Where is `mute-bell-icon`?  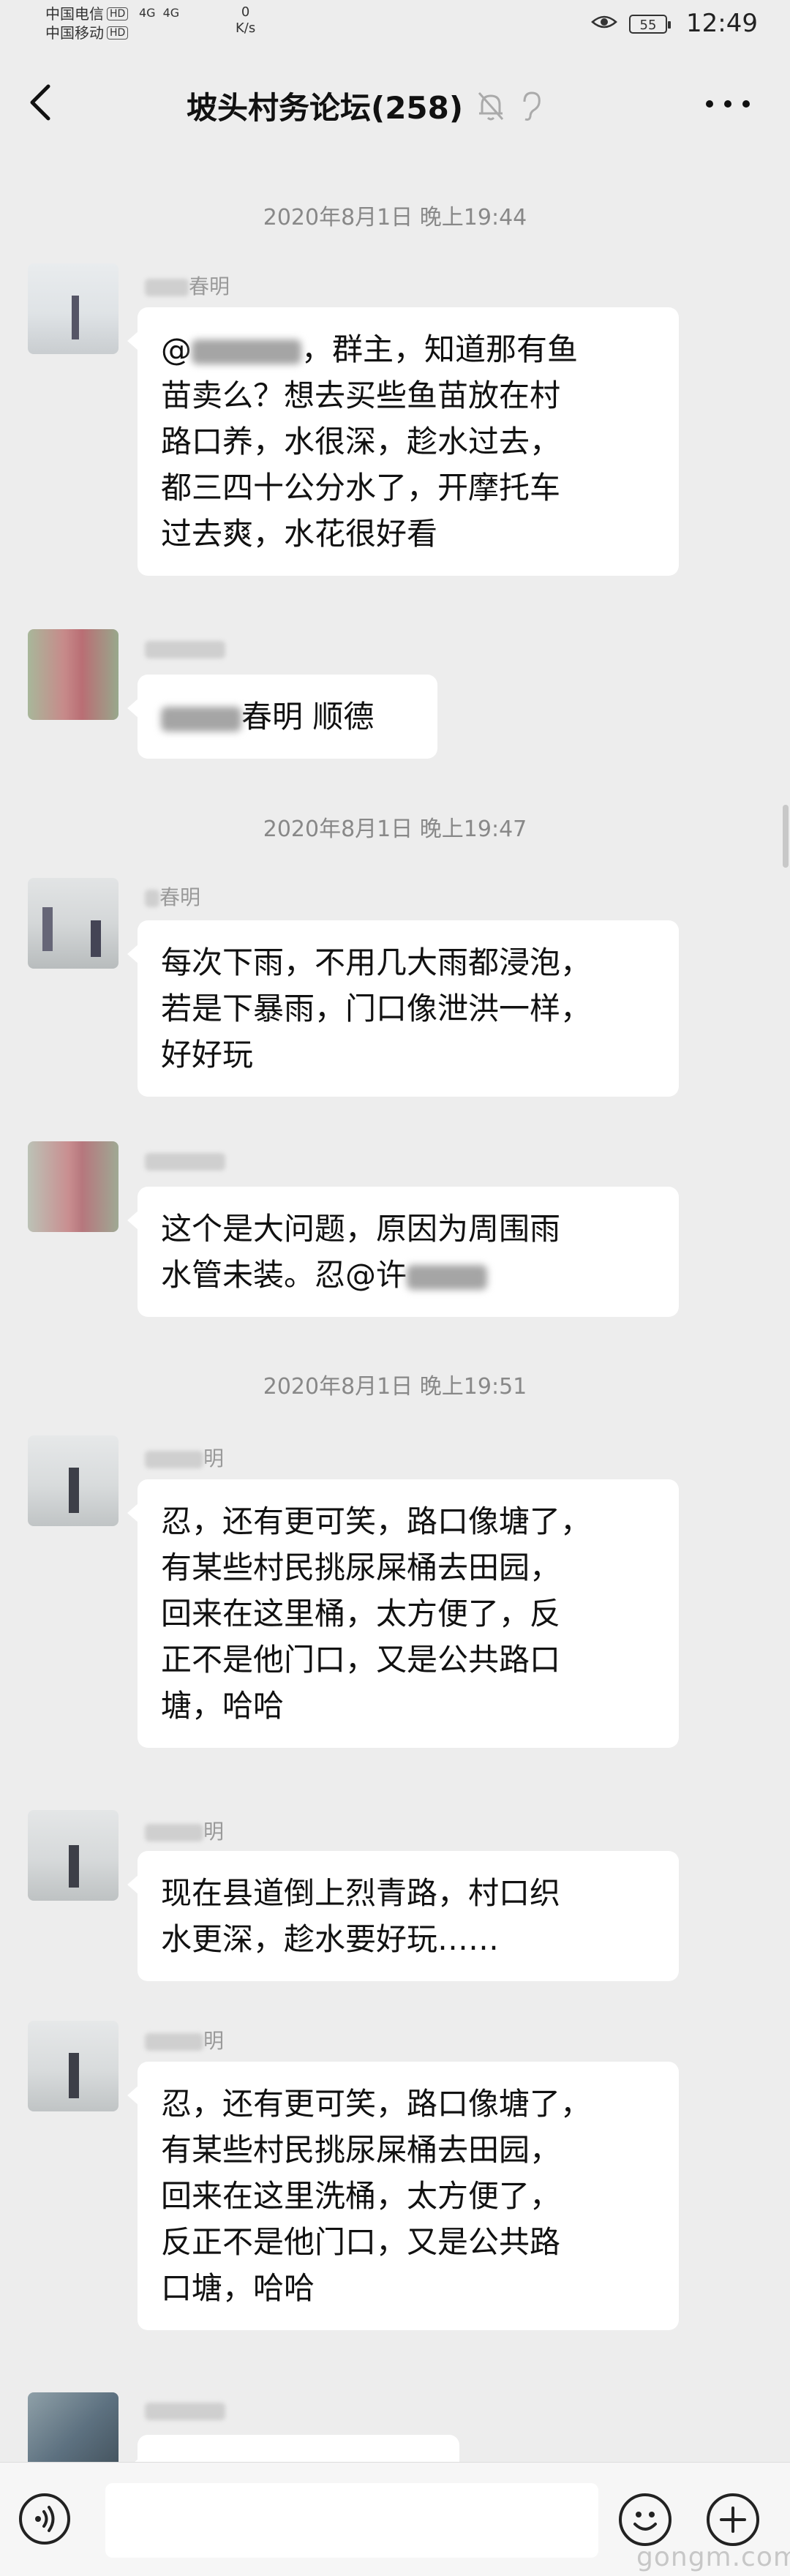 mute-bell-icon is located at coordinates (491, 105).